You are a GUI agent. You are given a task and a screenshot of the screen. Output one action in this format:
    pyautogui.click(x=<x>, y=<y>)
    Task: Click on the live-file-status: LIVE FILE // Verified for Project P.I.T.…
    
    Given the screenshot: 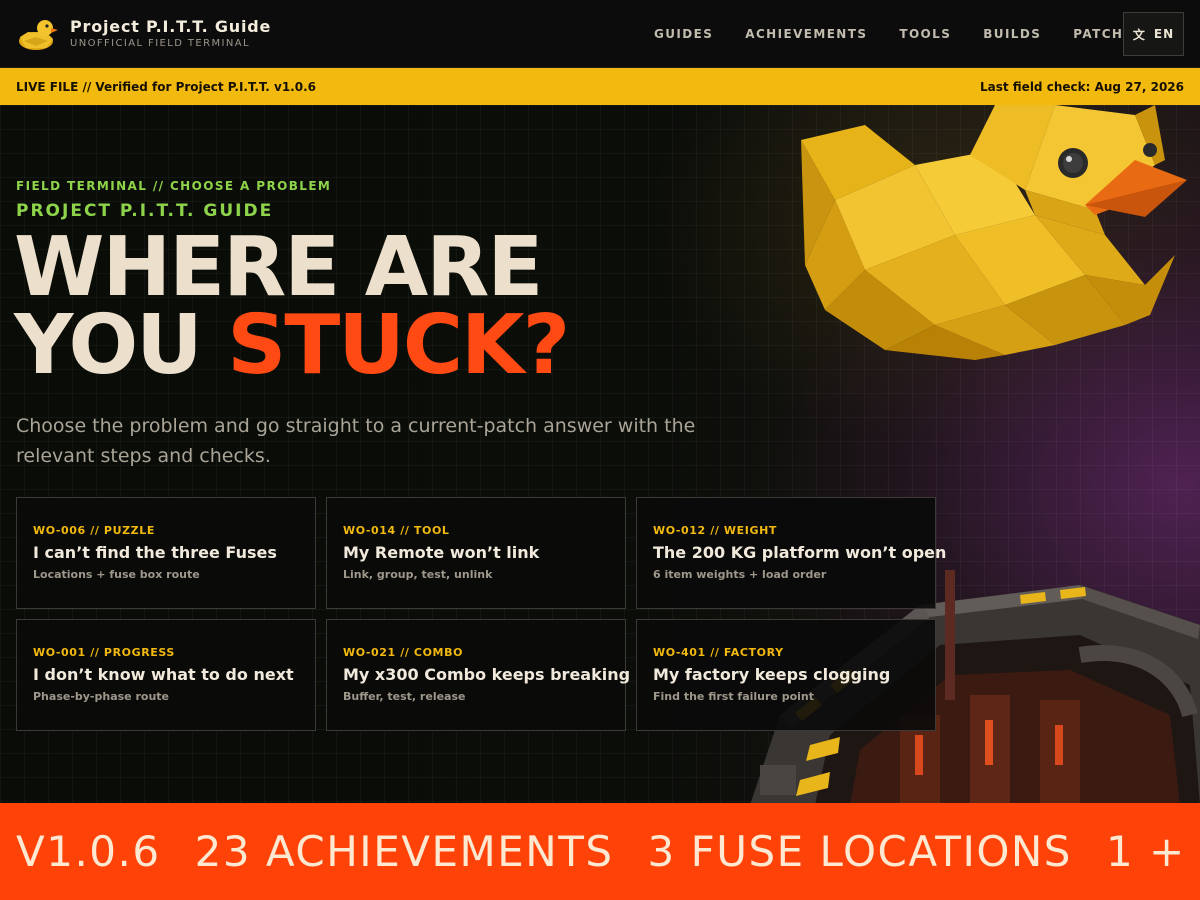 What is the action you would take?
    pyautogui.click(x=166, y=86)
    